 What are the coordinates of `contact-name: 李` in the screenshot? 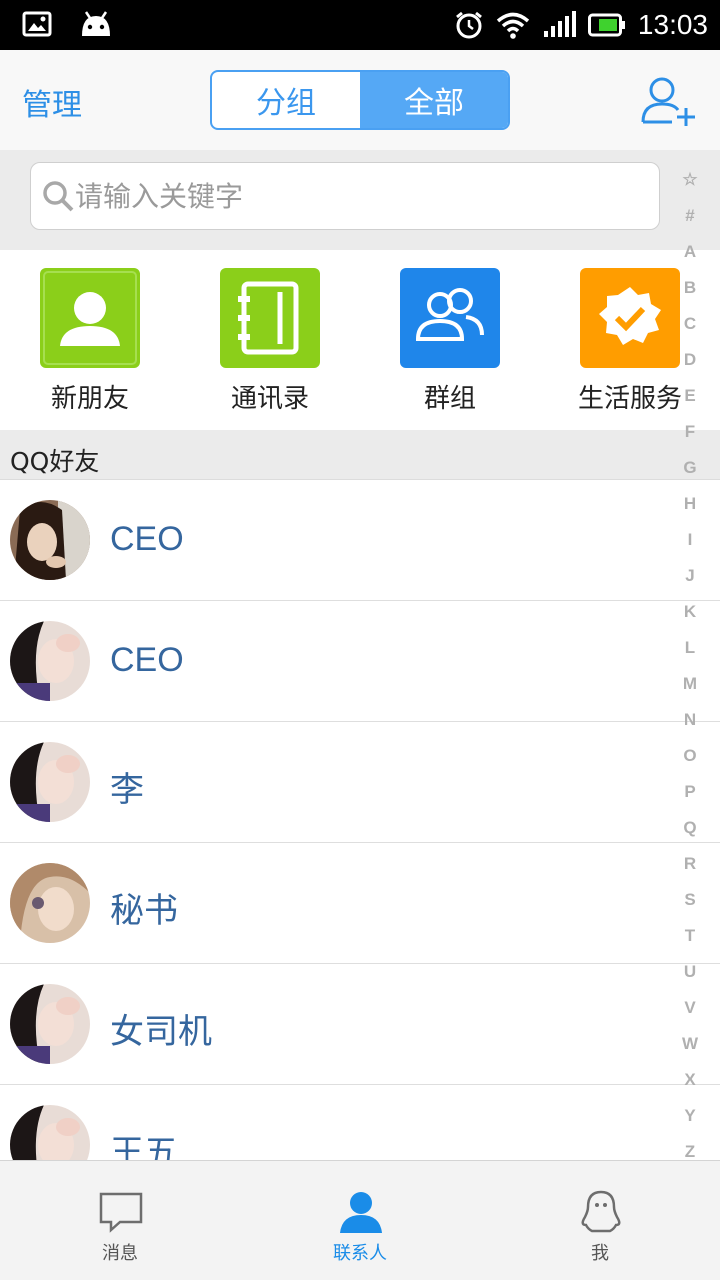 It's located at (127, 790).